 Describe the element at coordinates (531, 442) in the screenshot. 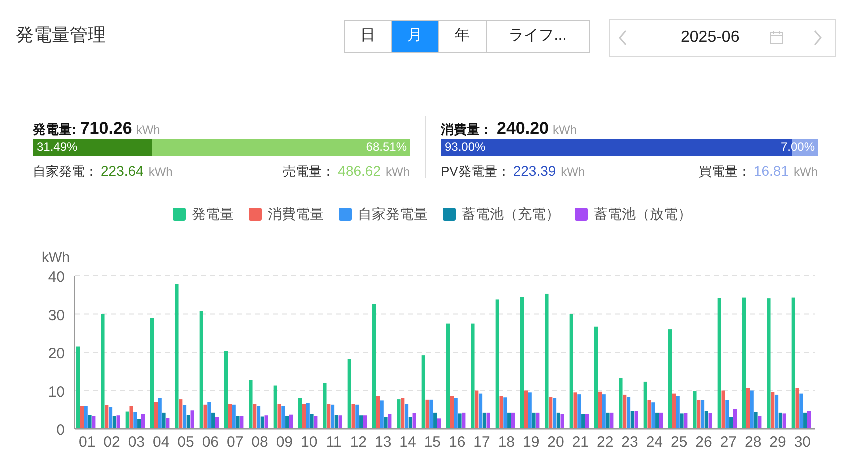

I see `axis-tick-label: 19` at that location.